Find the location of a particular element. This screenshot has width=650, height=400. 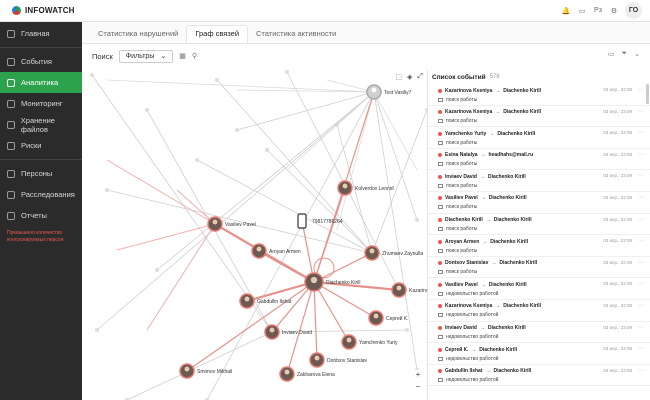

graph-node-person: Zakharova Elena is located at coordinates (307, 374).